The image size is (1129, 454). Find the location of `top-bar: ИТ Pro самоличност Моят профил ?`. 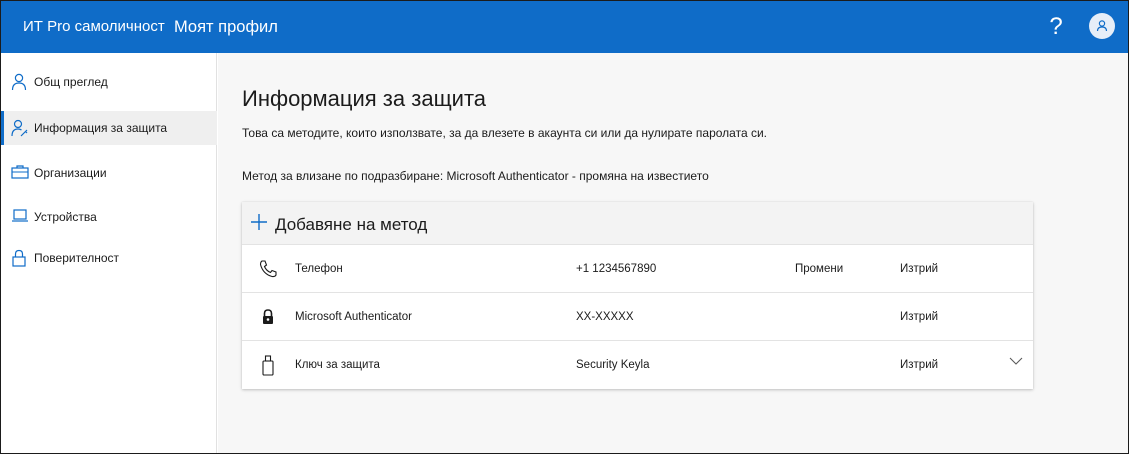

top-bar: ИТ Pro самоличност Моят профил ? is located at coordinates (564, 27).